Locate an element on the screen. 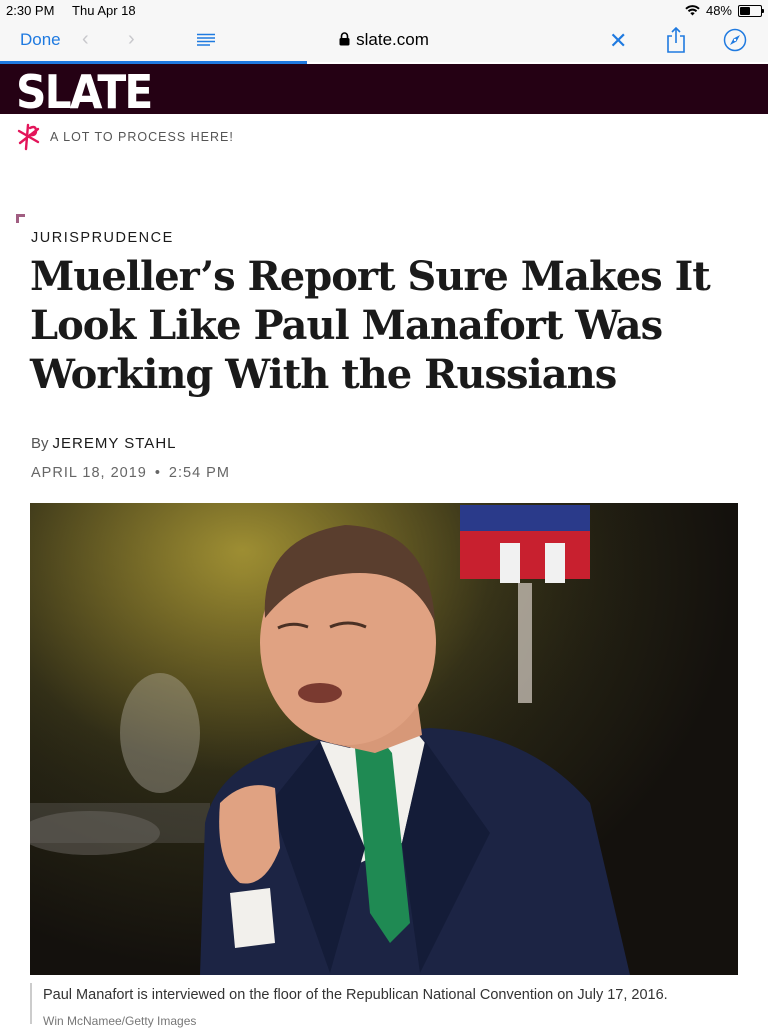 Image resolution: width=768 pixels, height=1028 pixels. back-icon: ‹ is located at coordinates (85, 39).